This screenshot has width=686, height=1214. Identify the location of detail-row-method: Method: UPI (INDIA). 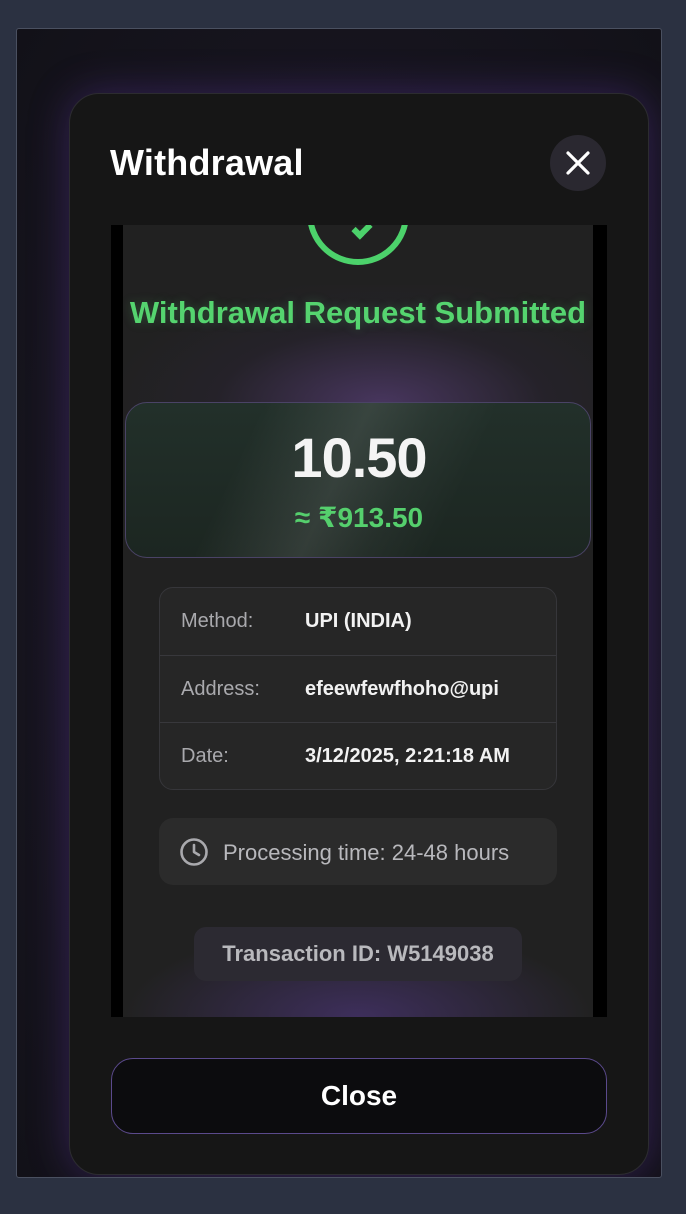
(358, 621).